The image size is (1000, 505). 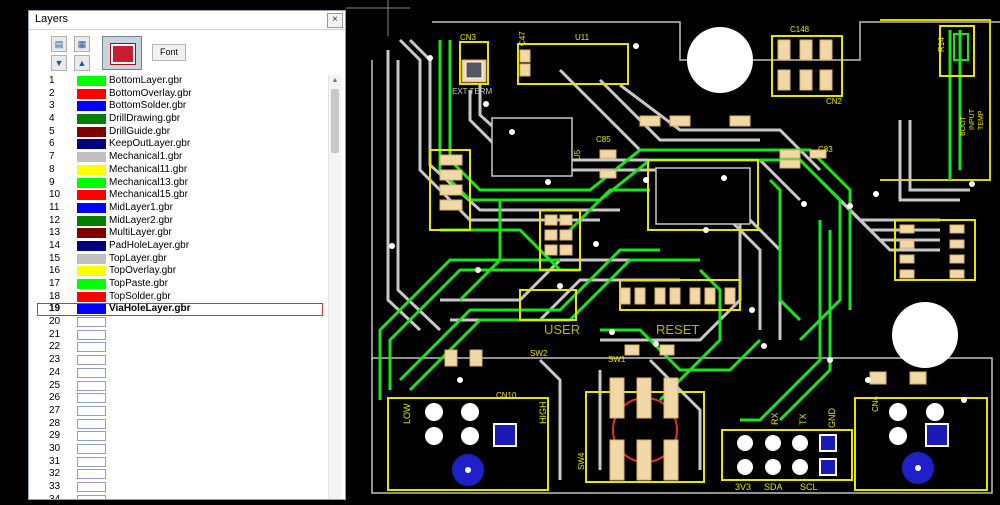 What do you see at coordinates (149, 245) in the screenshot?
I see `layer-name: PadHoleLayer.gbr` at bounding box center [149, 245].